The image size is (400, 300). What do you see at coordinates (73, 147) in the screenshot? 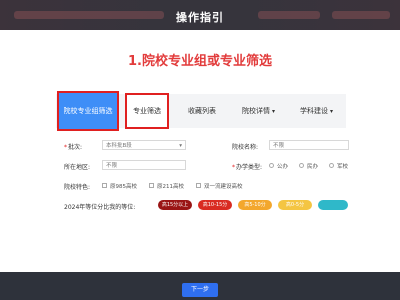
I see `batch-label: *批次:` at bounding box center [73, 147].